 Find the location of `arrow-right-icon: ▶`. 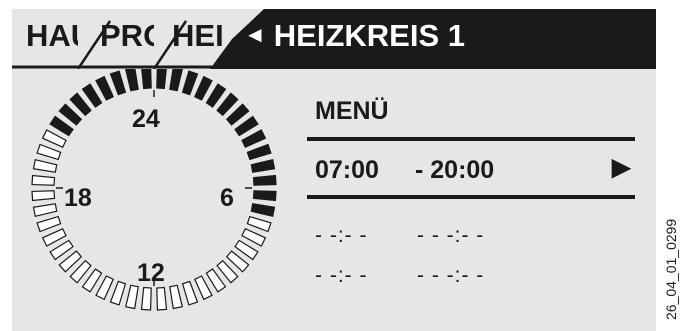

arrow-right-icon: ▶ is located at coordinates (621, 167).